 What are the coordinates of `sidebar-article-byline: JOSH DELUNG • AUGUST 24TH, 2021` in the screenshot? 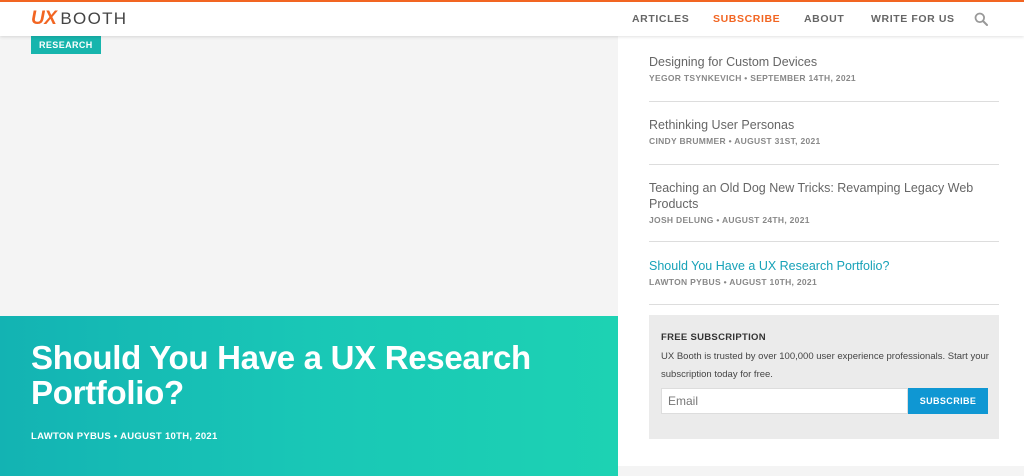 It's located at (729, 220).